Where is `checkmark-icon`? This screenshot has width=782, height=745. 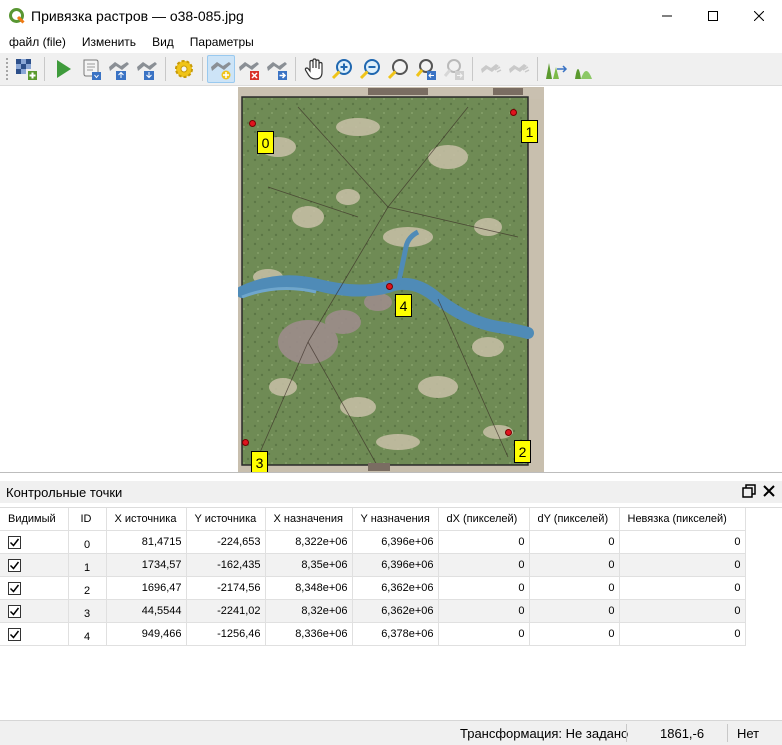 checkmark-icon is located at coordinates (14, 634).